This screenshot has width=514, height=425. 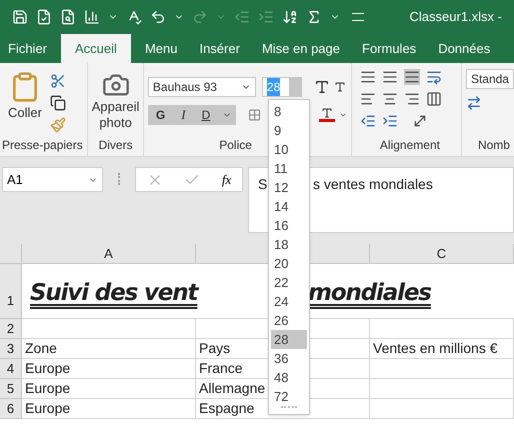 What do you see at coordinates (442, 349) in the screenshot?
I see `table-cell: Ventes en millions €` at bounding box center [442, 349].